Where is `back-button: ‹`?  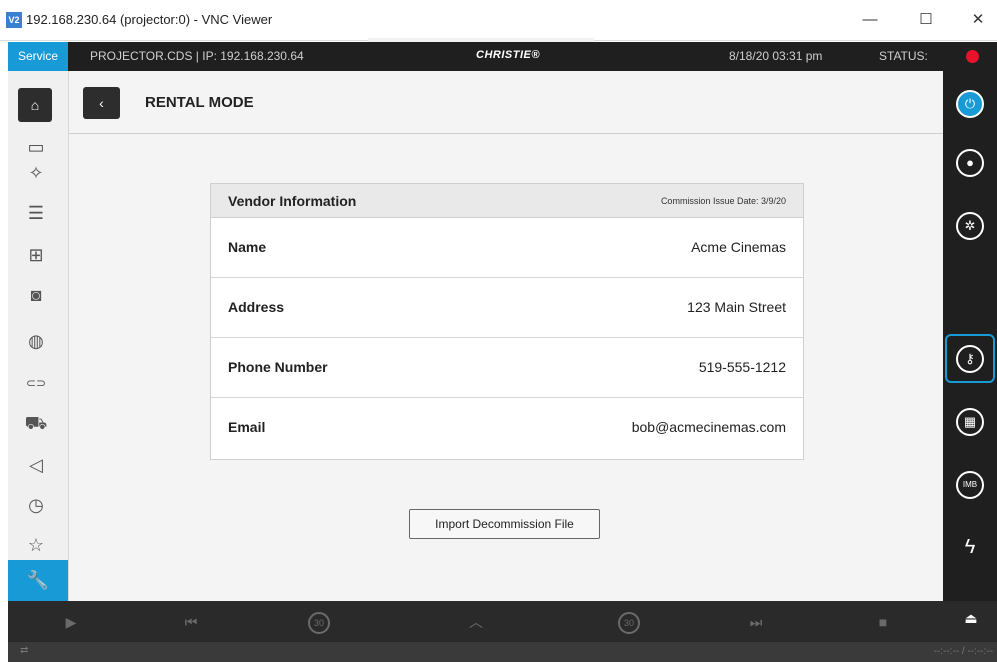
back-button: ‹ is located at coordinates (101, 103).